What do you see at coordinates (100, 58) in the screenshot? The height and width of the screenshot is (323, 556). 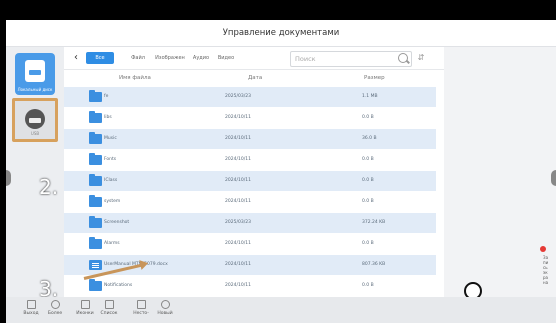 I see `tab-all: Все` at bounding box center [100, 58].